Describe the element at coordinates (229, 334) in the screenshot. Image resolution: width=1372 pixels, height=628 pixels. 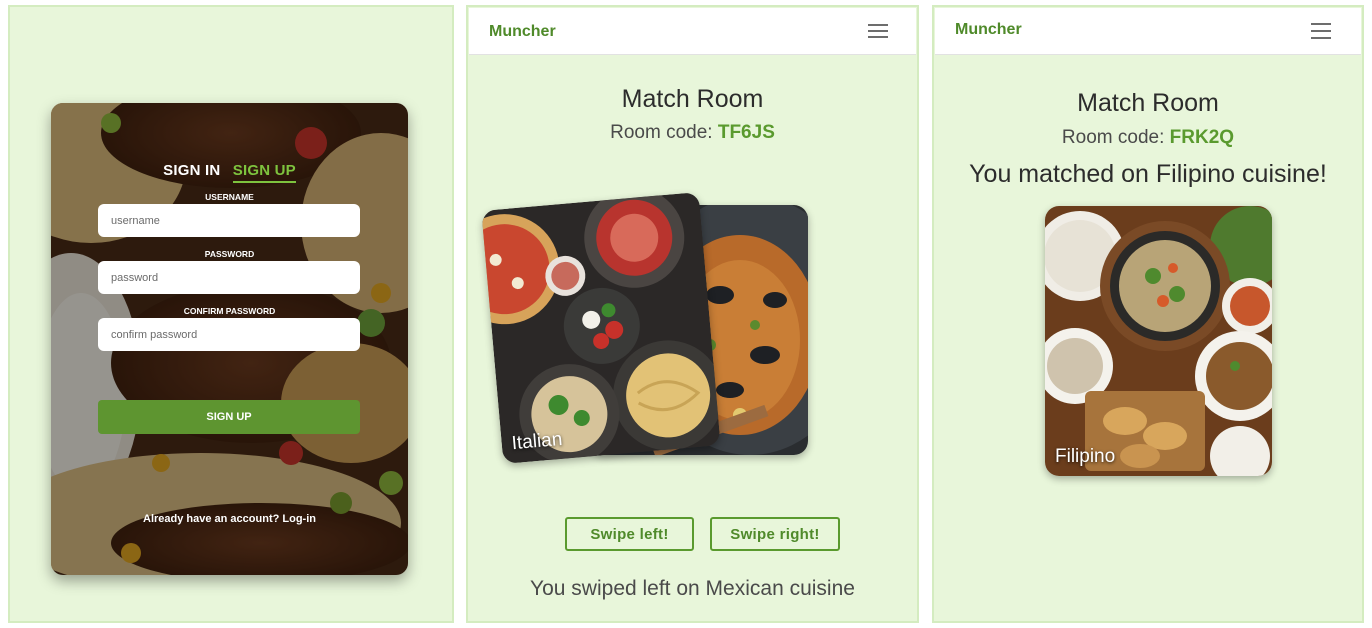
I see `confirm-password-field` at that location.